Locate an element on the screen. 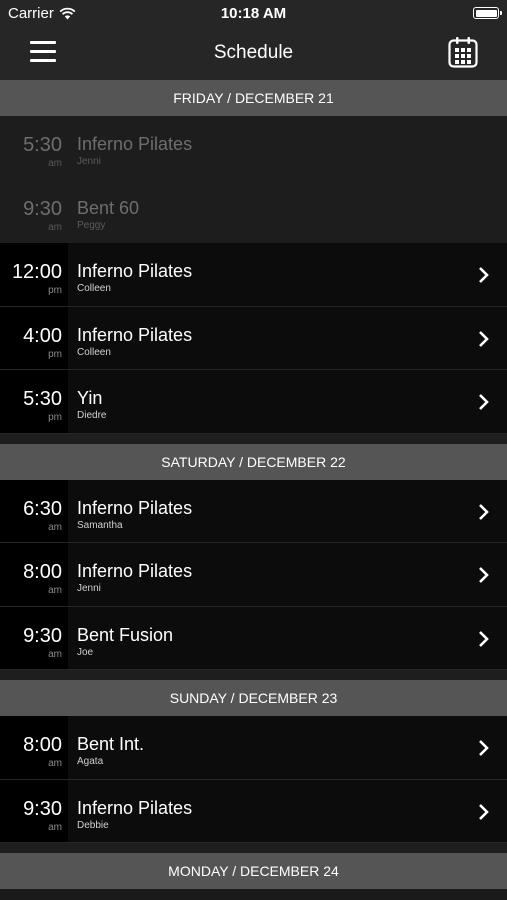 This screenshot has width=507, height=900. class-name: Bent 60 is located at coordinates (108, 207).